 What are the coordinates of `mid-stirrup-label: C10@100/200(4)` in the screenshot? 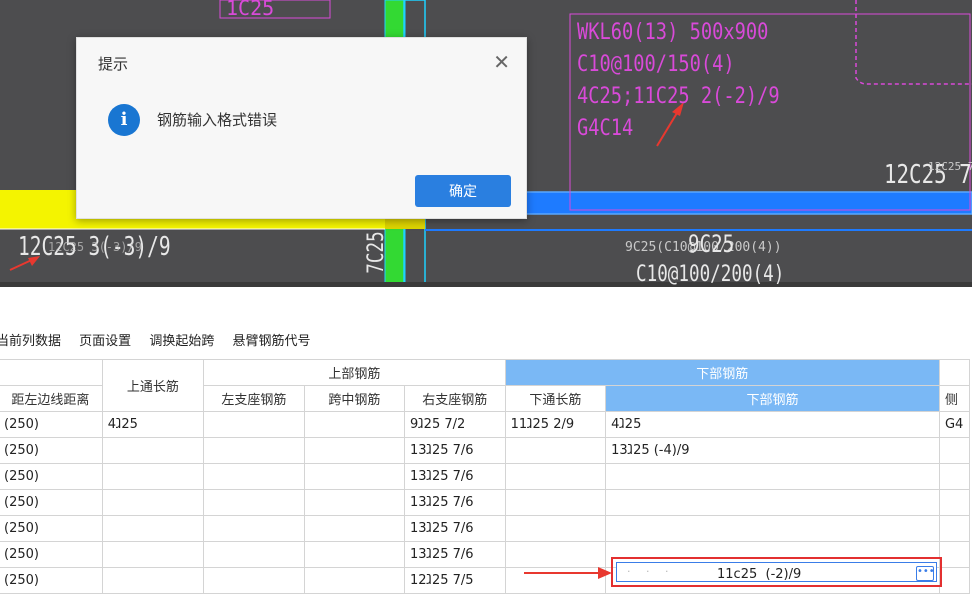 It's located at (710, 274).